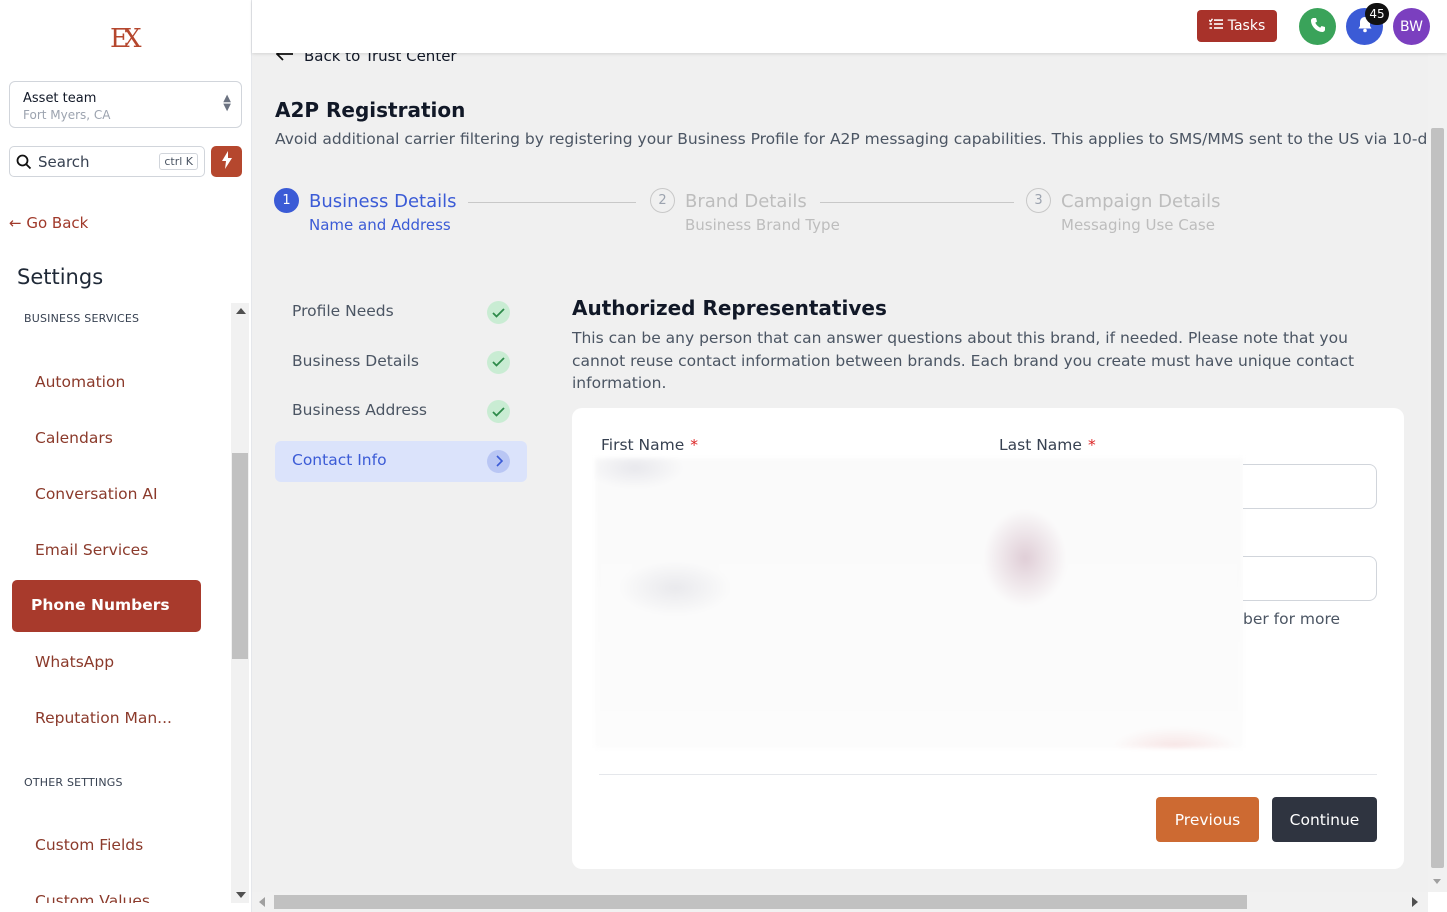  I want to click on back-link-label: Back to Trust Center, so click(380, 59).